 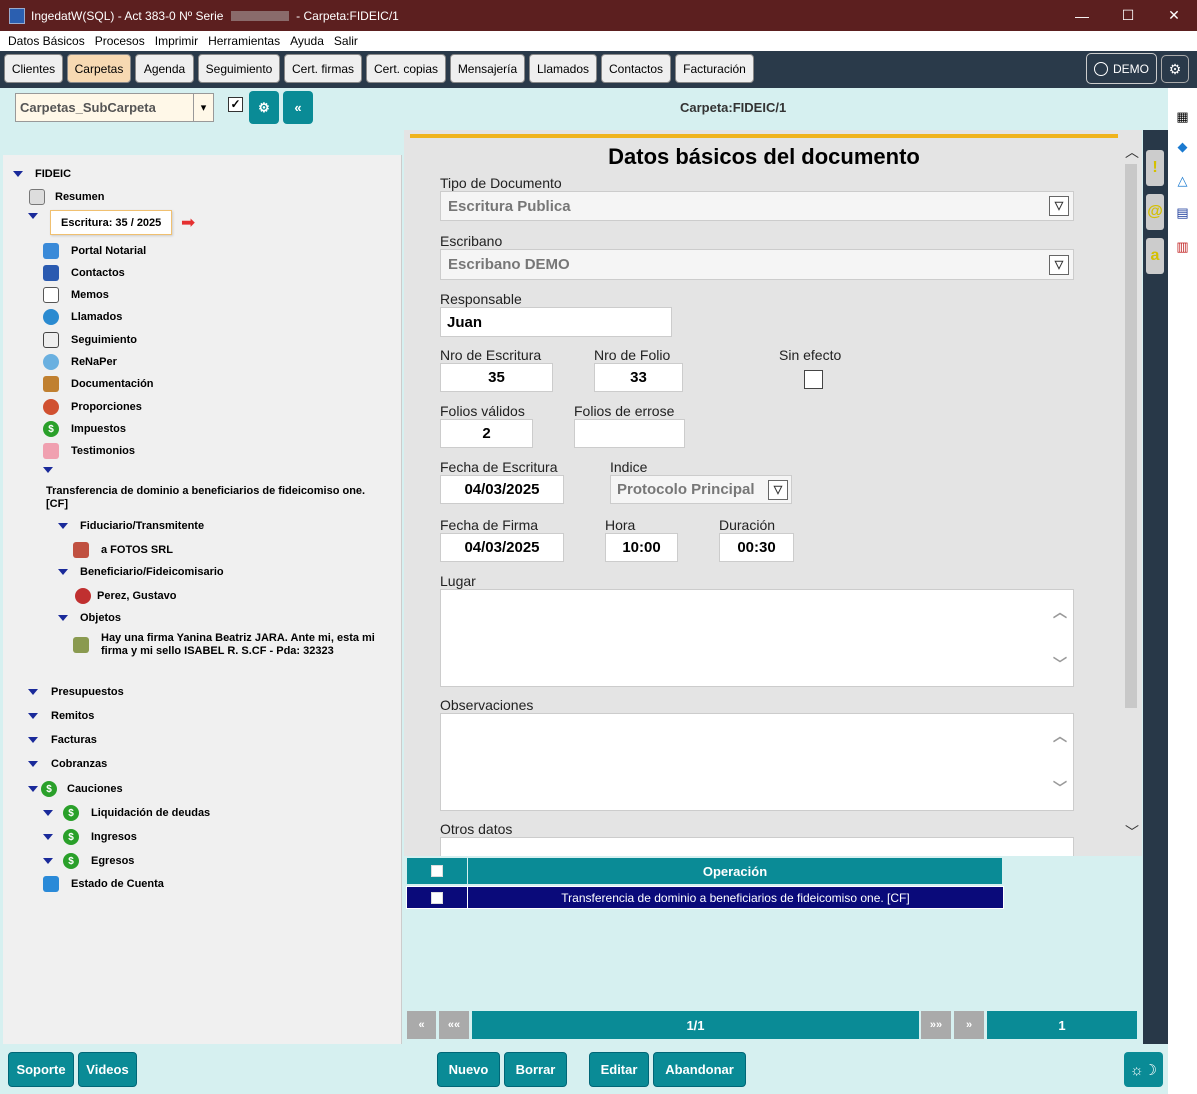 I want to click on tree-presupuestos: Presupuestos, so click(x=76, y=692).